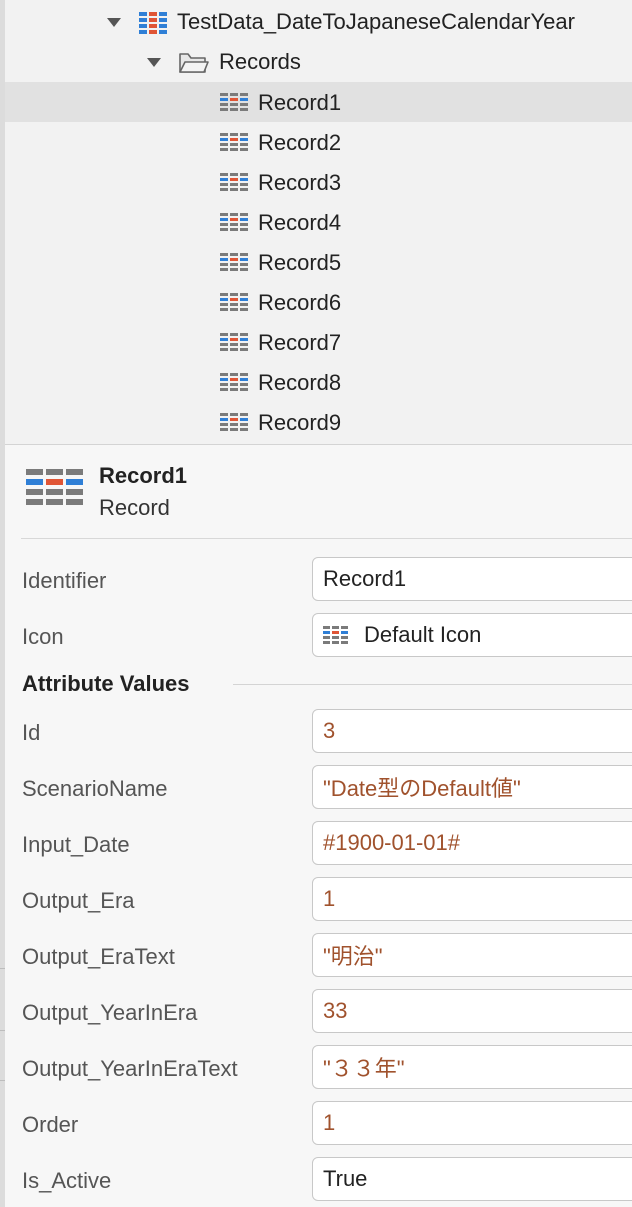  Describe the element at coordinates (300, 262) in the screenshot. I see `tree-item-label: Record5` at that location.